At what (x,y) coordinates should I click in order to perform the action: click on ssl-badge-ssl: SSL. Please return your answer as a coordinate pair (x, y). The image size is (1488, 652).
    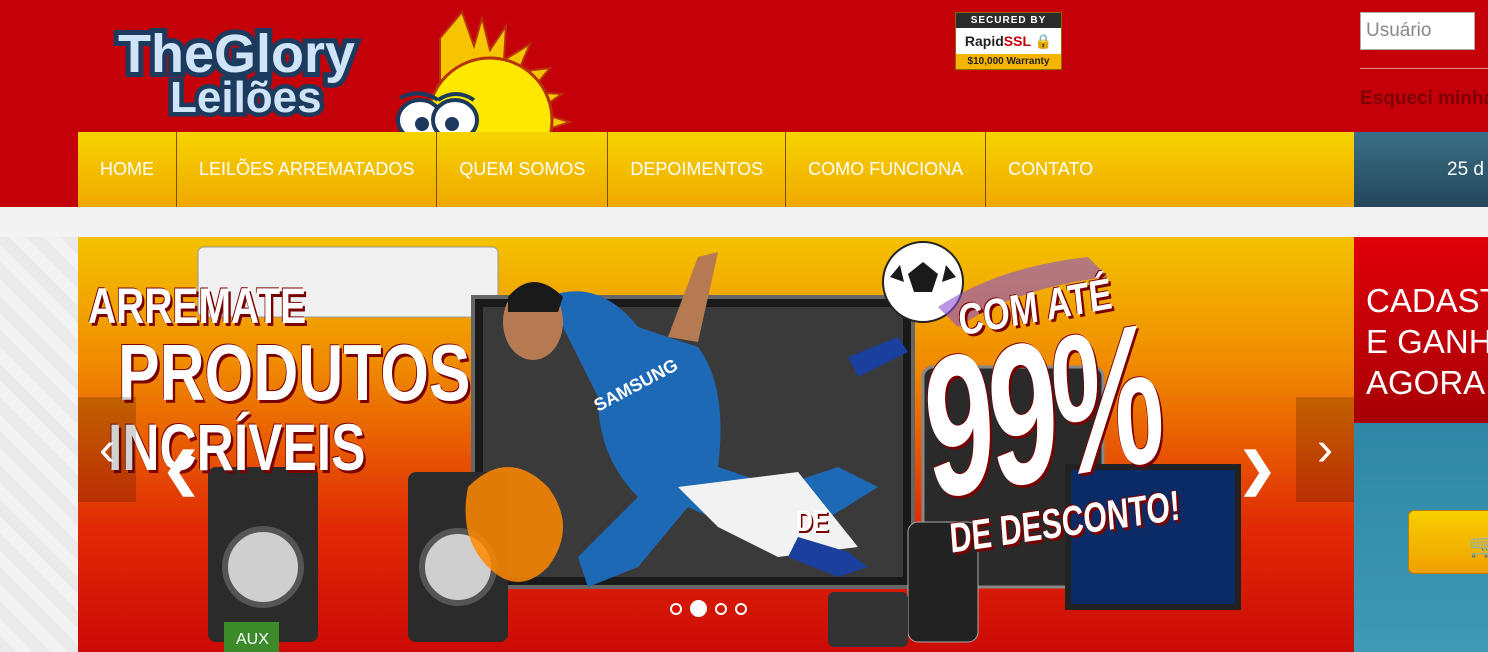
    Looking at the image, I should click on (1017, 41).